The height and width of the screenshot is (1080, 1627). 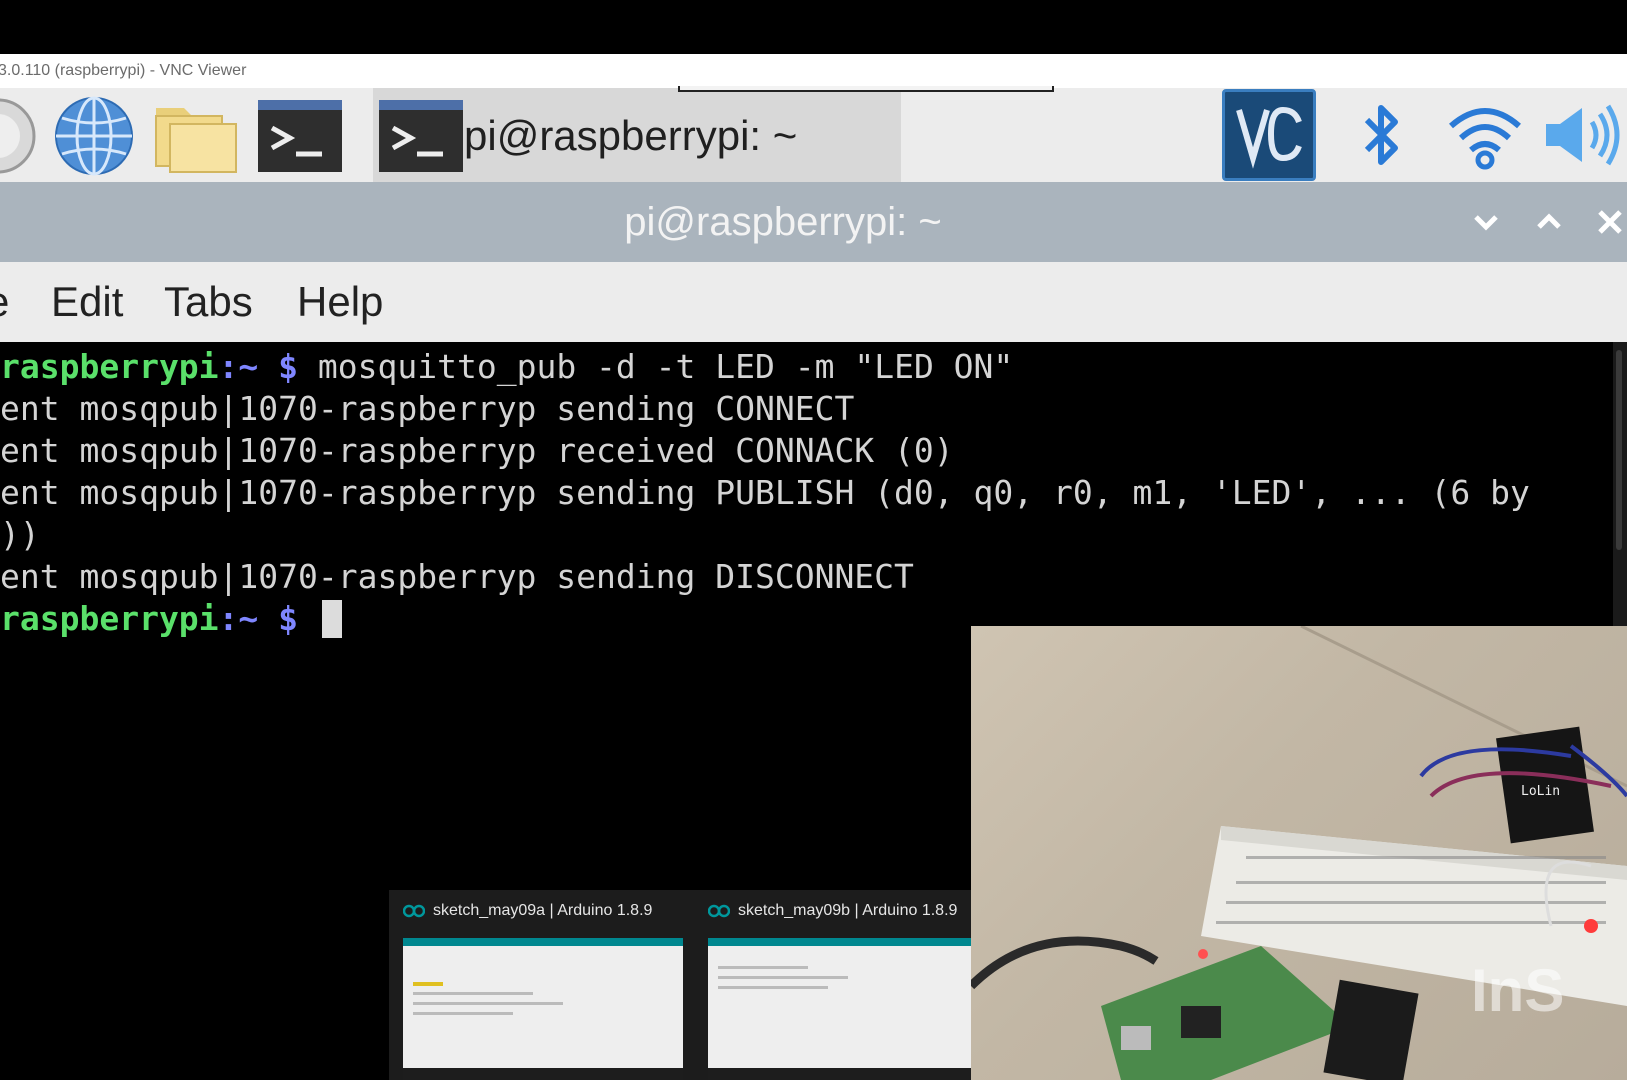 What do you see at coordinates (813, 302) in the screenshot?
I see `terminal-menu-bar: e Edit Tabs Help` at bounding box center [813, 302].